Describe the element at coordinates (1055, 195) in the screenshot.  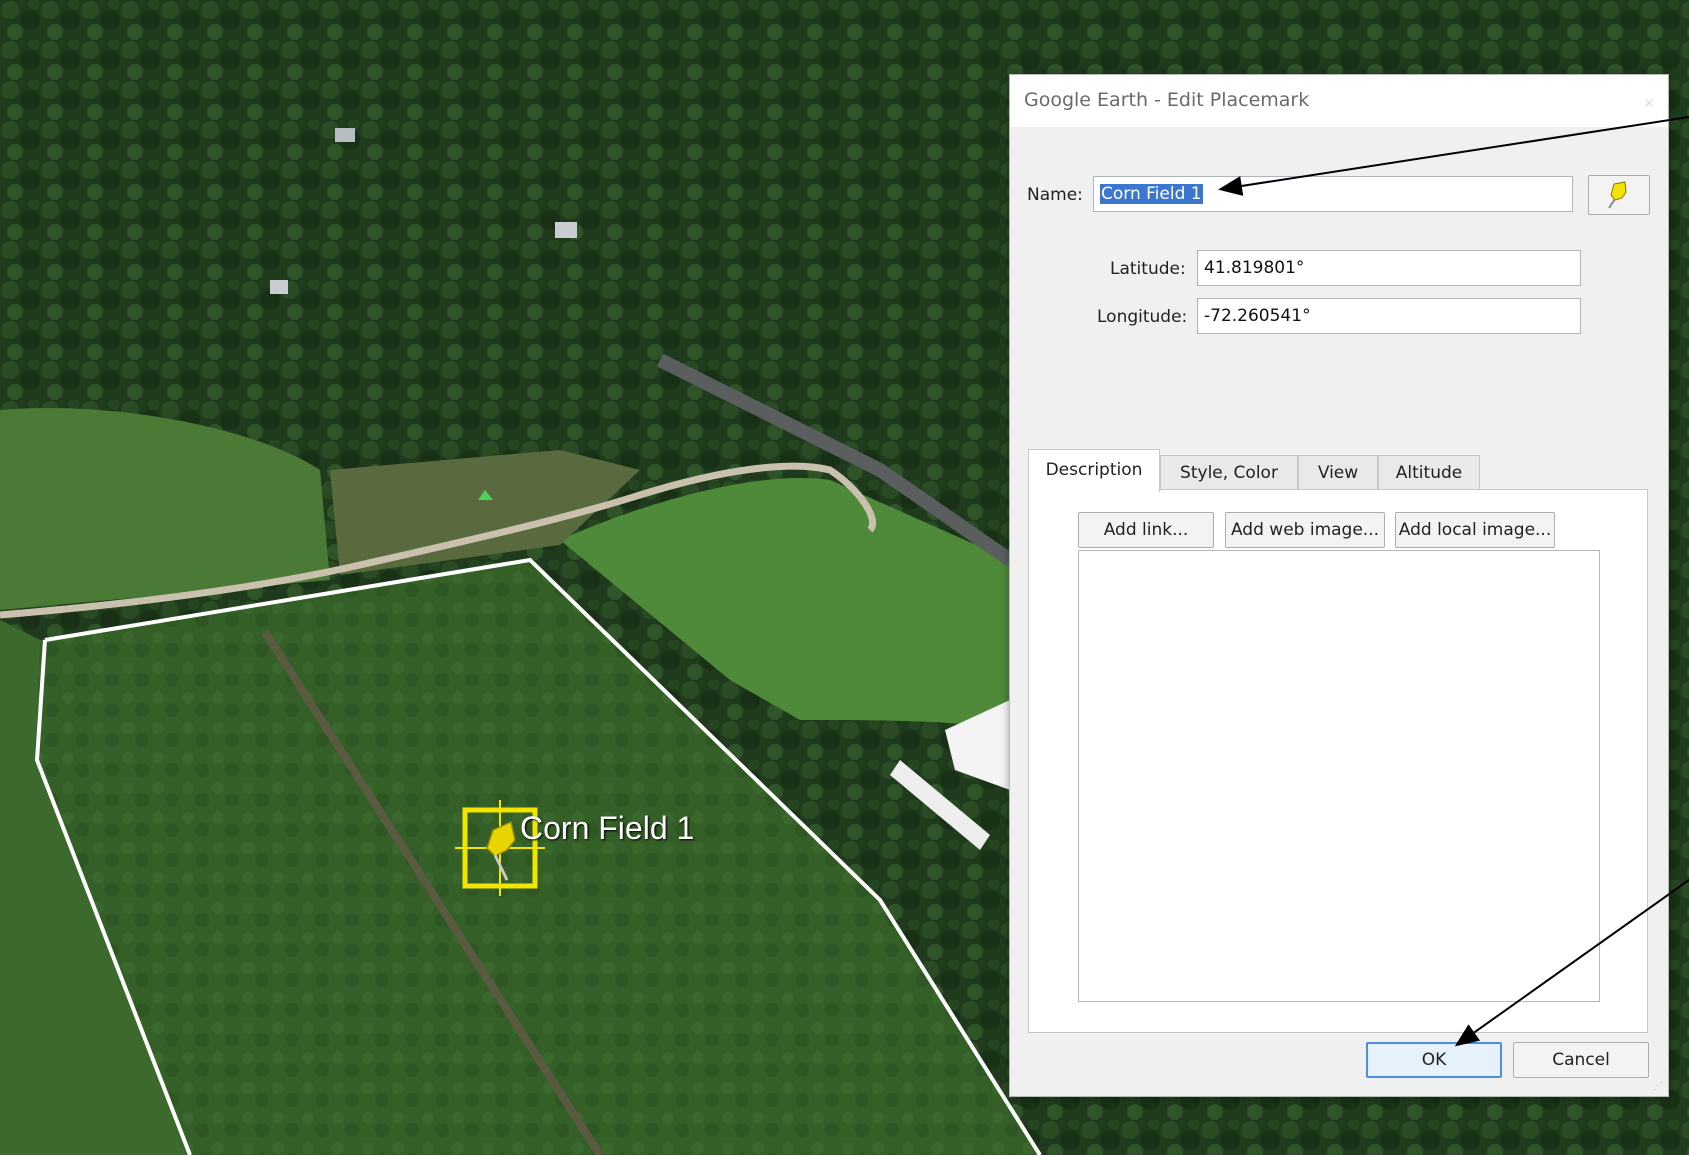
I see `name-label: Name:` at that location.